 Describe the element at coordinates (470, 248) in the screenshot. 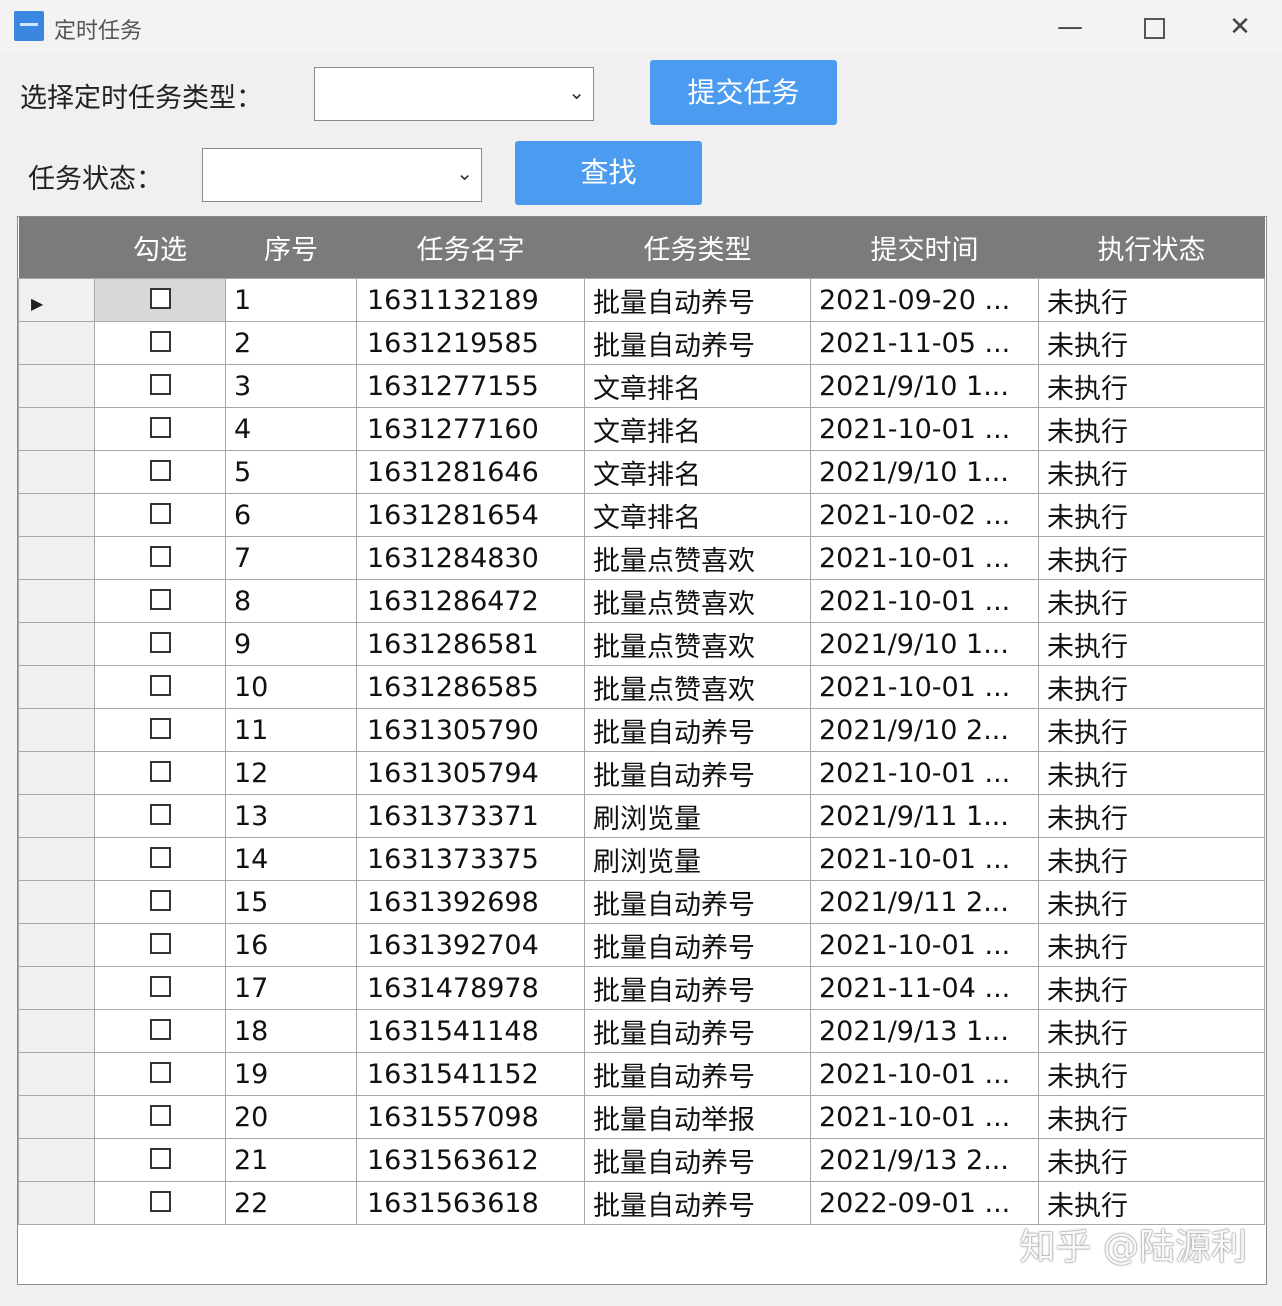

I see `column-header-name: 任务名字` at that location.